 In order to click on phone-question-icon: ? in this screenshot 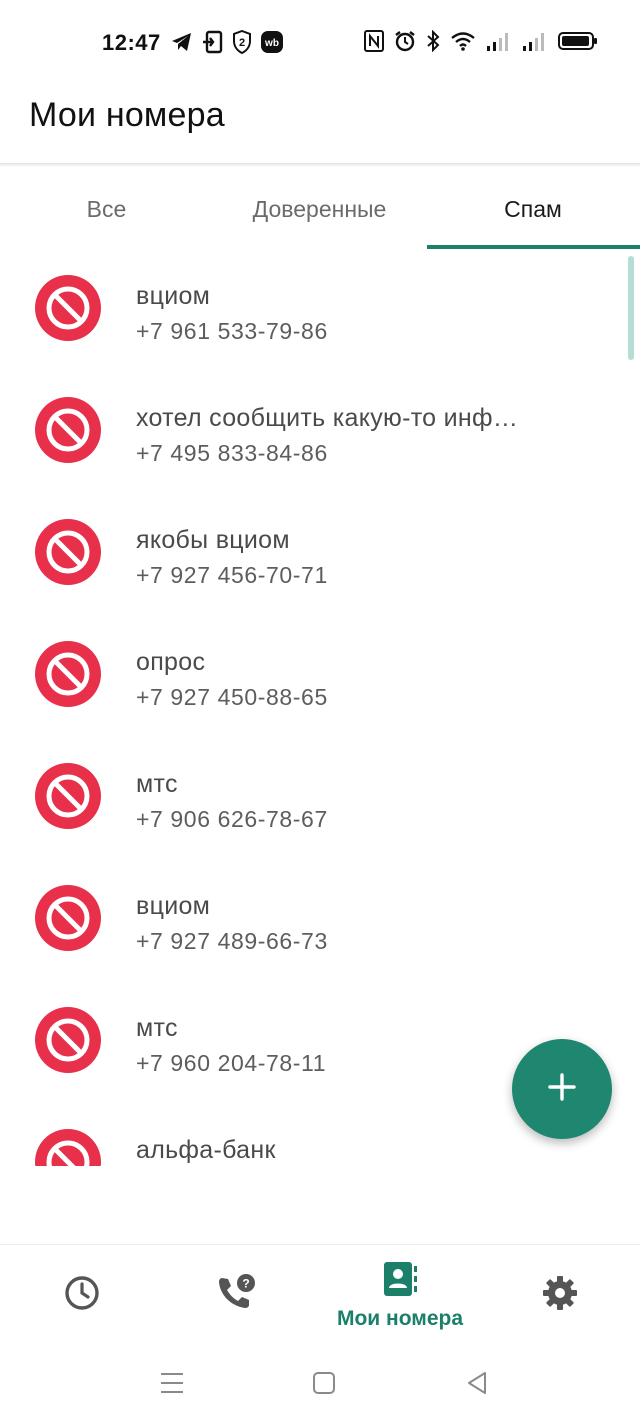, I will do `click(236, 1295)`.